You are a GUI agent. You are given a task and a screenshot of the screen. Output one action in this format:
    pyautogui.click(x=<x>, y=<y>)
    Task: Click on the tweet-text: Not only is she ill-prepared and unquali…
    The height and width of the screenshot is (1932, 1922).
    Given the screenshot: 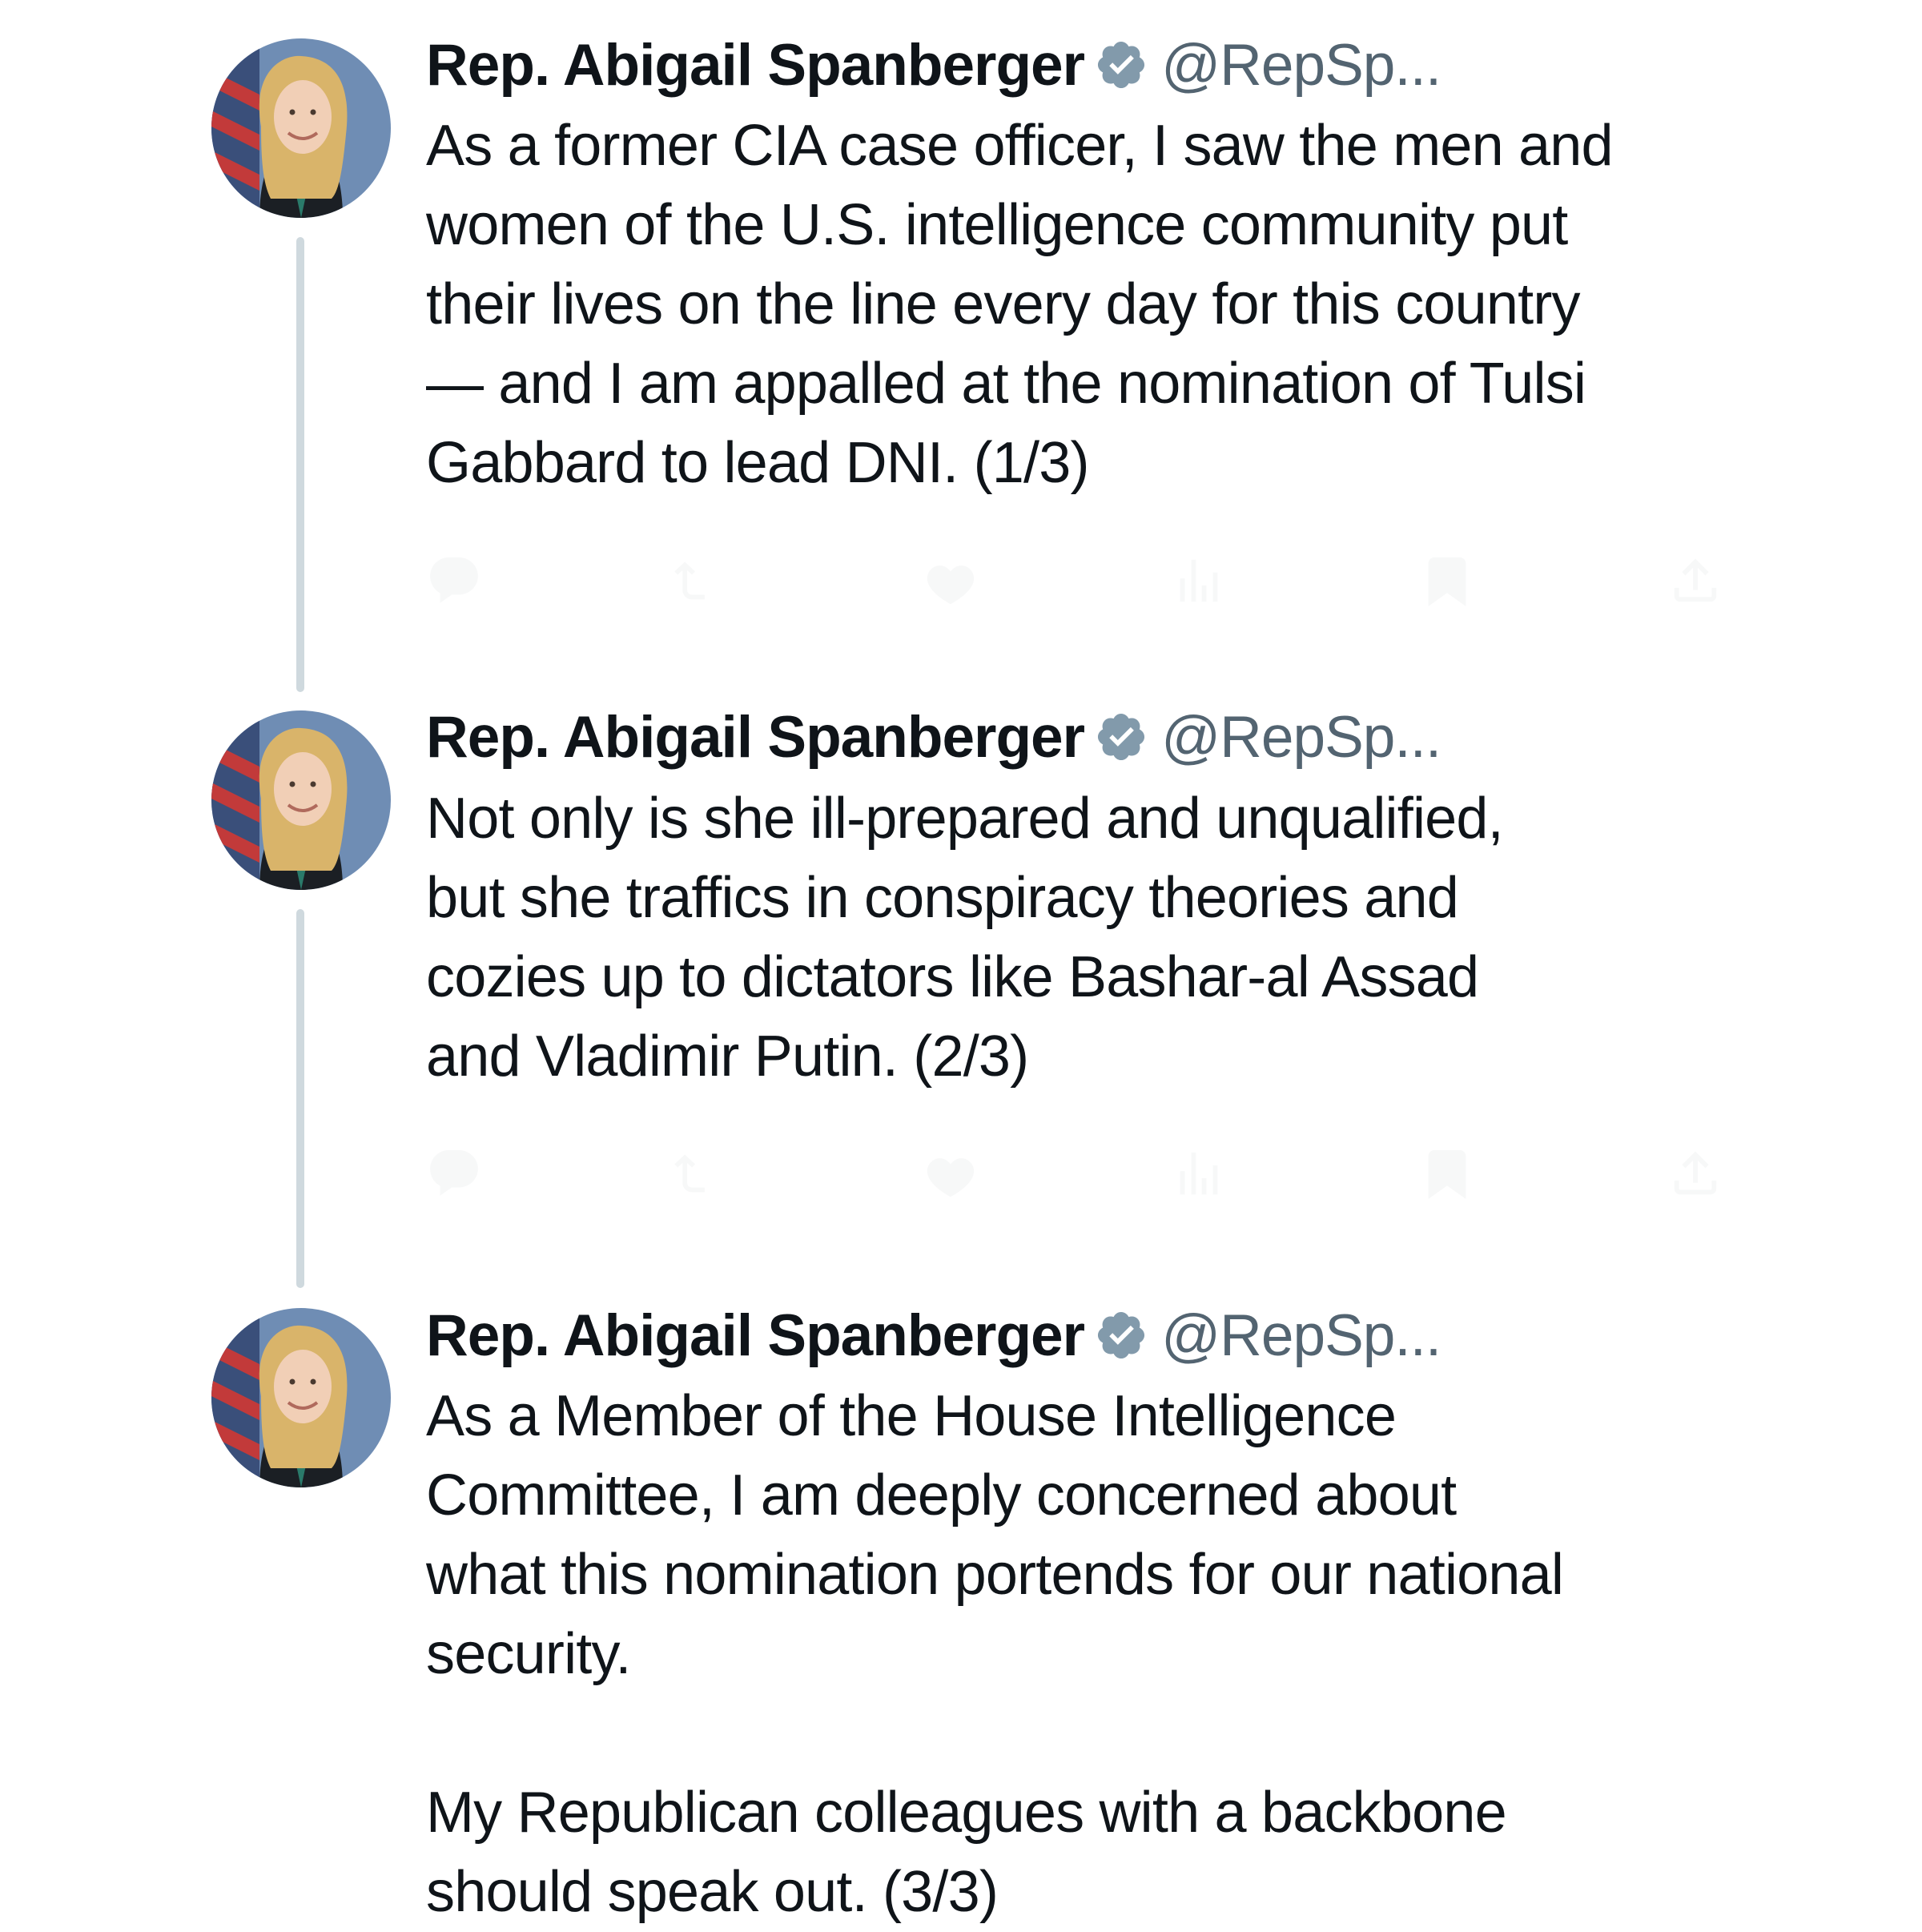 What is the action you would take?
    pyautogui.click(x=965, y=938)
    